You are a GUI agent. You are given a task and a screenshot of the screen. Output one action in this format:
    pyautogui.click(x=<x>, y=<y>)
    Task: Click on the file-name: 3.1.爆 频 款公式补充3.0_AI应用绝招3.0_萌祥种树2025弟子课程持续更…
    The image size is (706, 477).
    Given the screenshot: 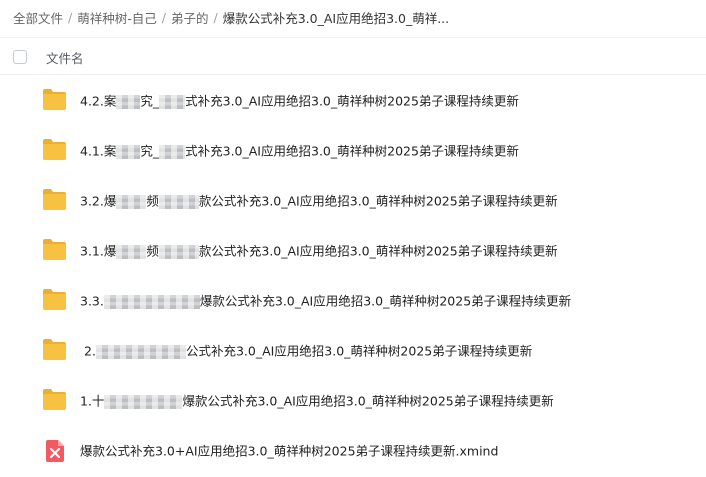 What is the action you would take?
    pyautogui.click(x=319, y=251)
    